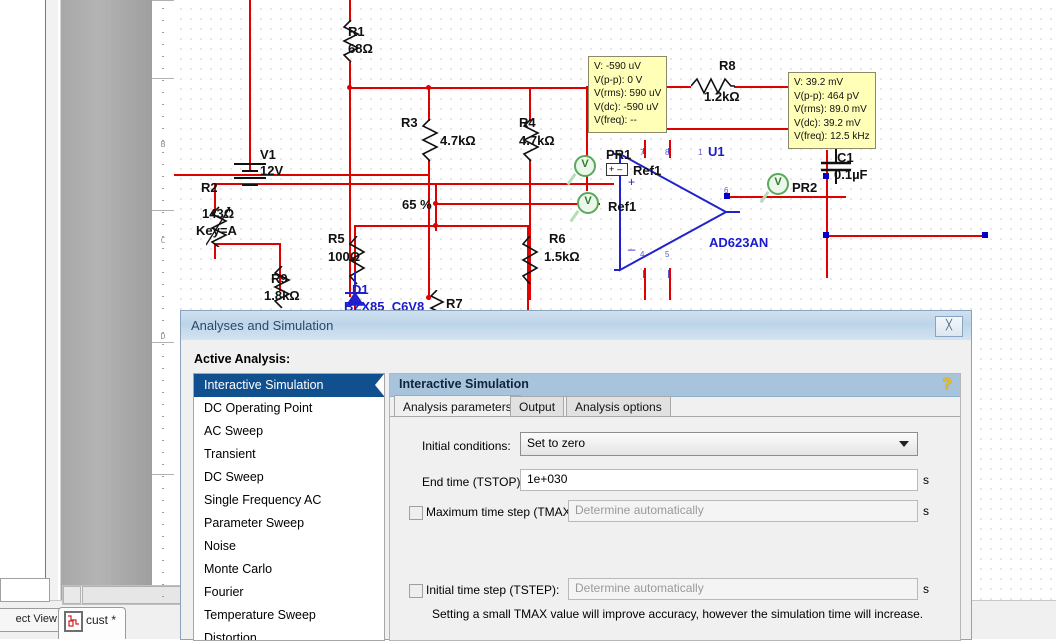 Image resolution: width=1056 pixels, height=641 pixels. What do you see at coordinates (289, 408) in the screenshot?
I see `analysis-item-dc-operating-point: DC Operating Point` at bounding box center [289, 408].